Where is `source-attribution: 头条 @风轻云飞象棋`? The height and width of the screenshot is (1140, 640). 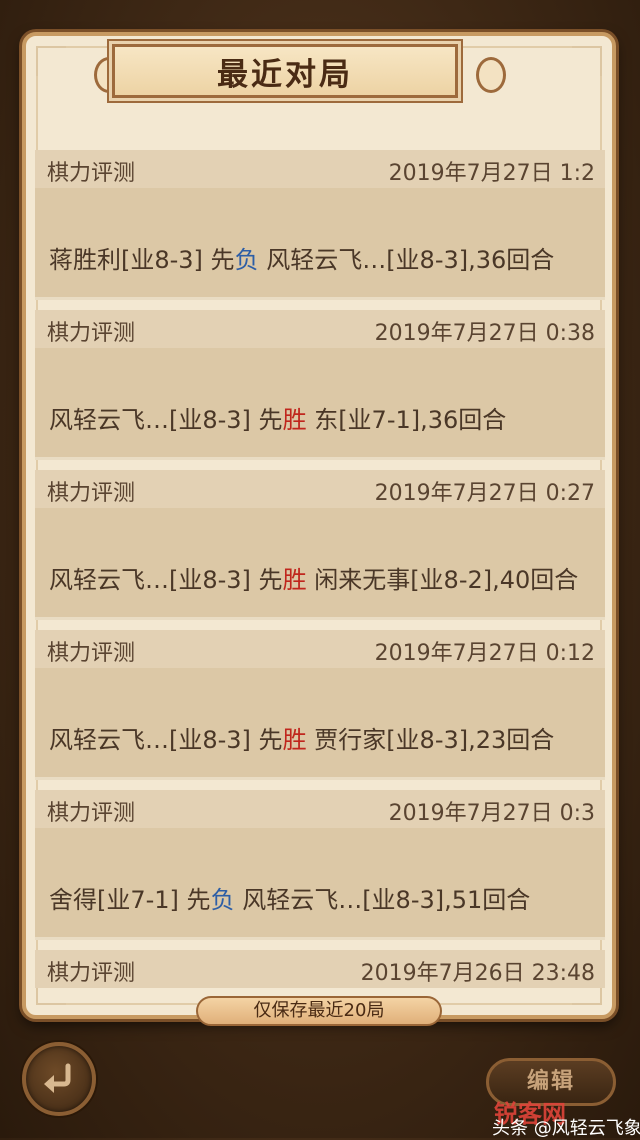 source-attribution: 头条 @风轻云飞象棋 is located at coordinates (566, 1128).